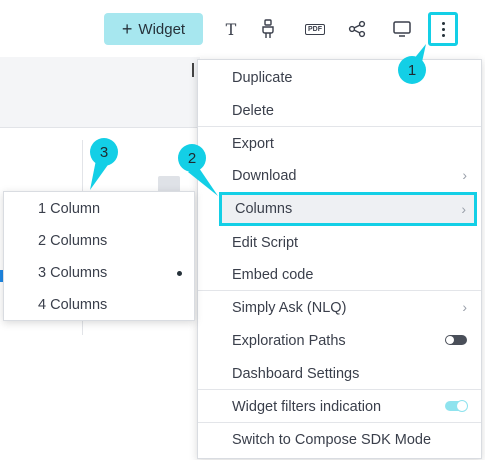  I want to click on menu-item-label: Switch to Compose SDK Mode, so click(332, 439).